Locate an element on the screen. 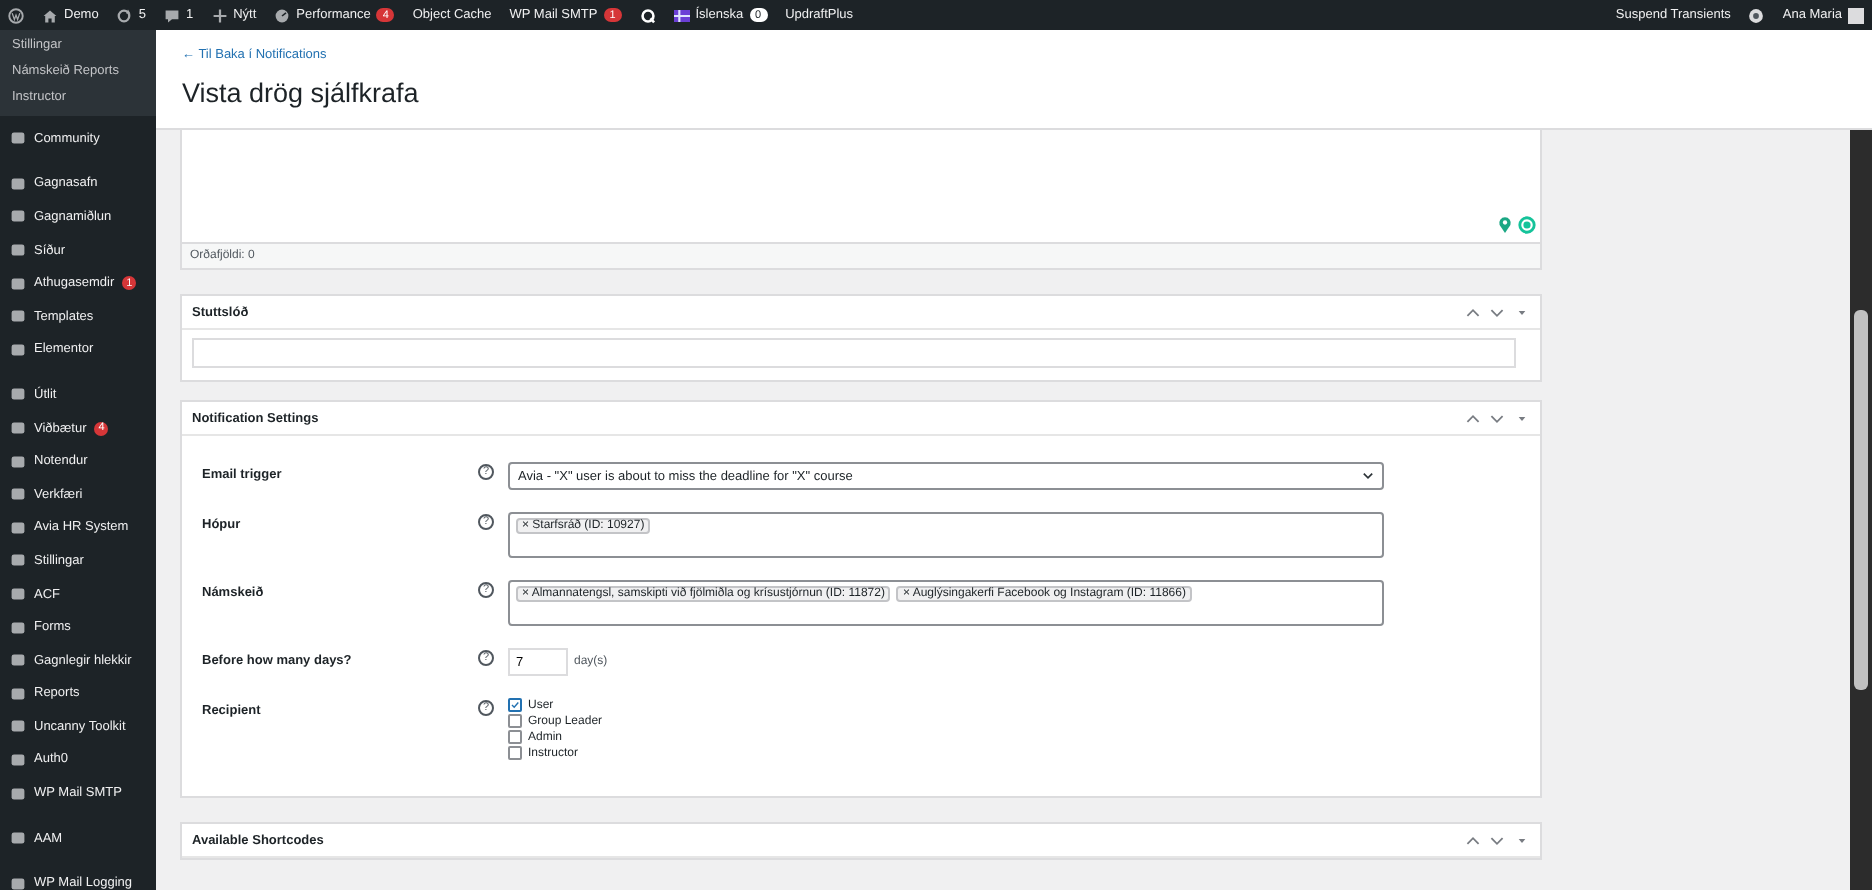  slug-field is located at coordinates (854, 353).